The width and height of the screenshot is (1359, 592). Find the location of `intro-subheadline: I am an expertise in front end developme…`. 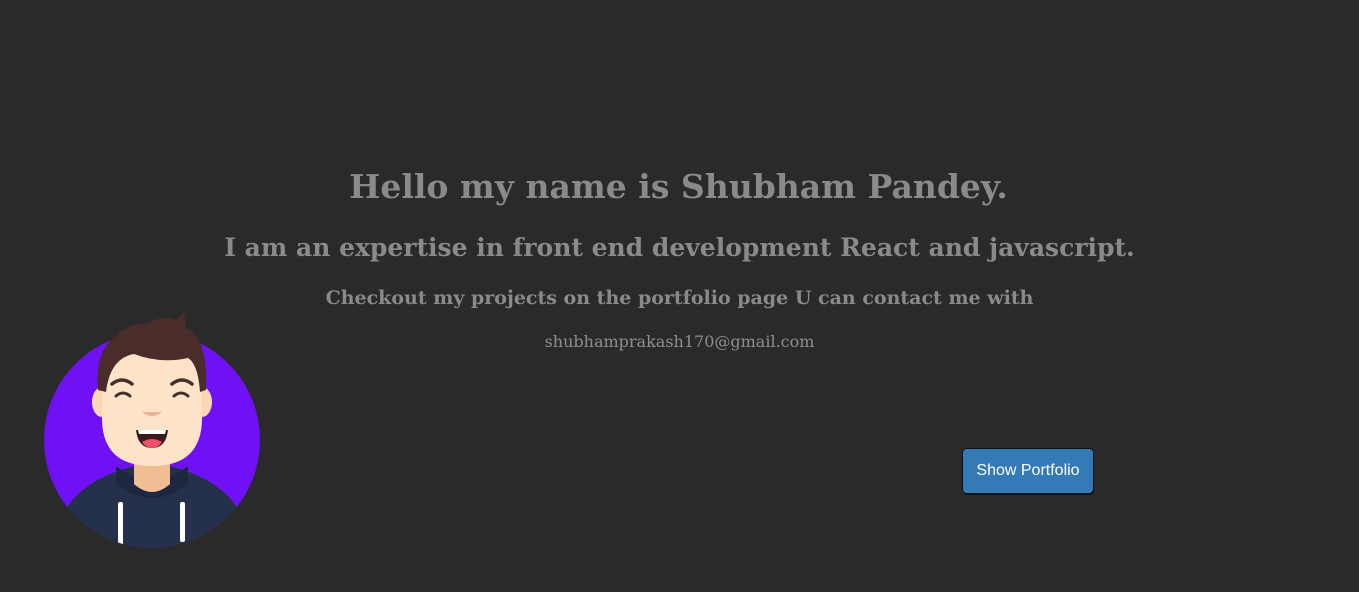

intro-subheadline: I am an expertise in front end developme… is located at coordinates (679, 247).